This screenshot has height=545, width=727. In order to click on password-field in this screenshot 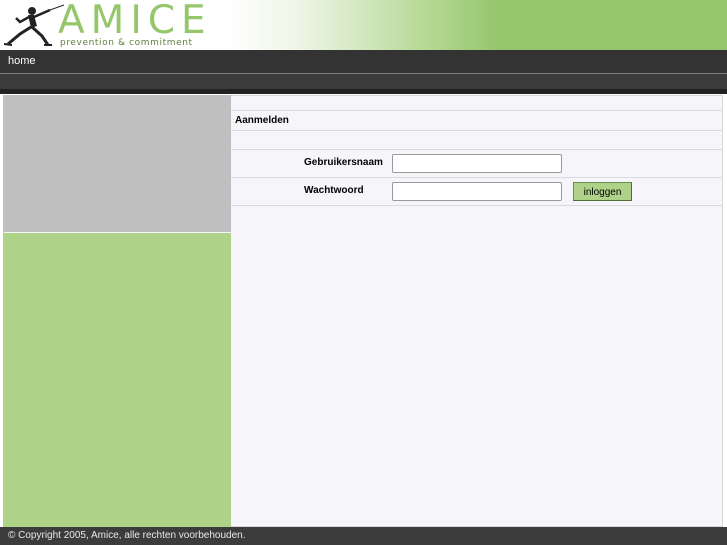, I will do `click(477, 191)`.